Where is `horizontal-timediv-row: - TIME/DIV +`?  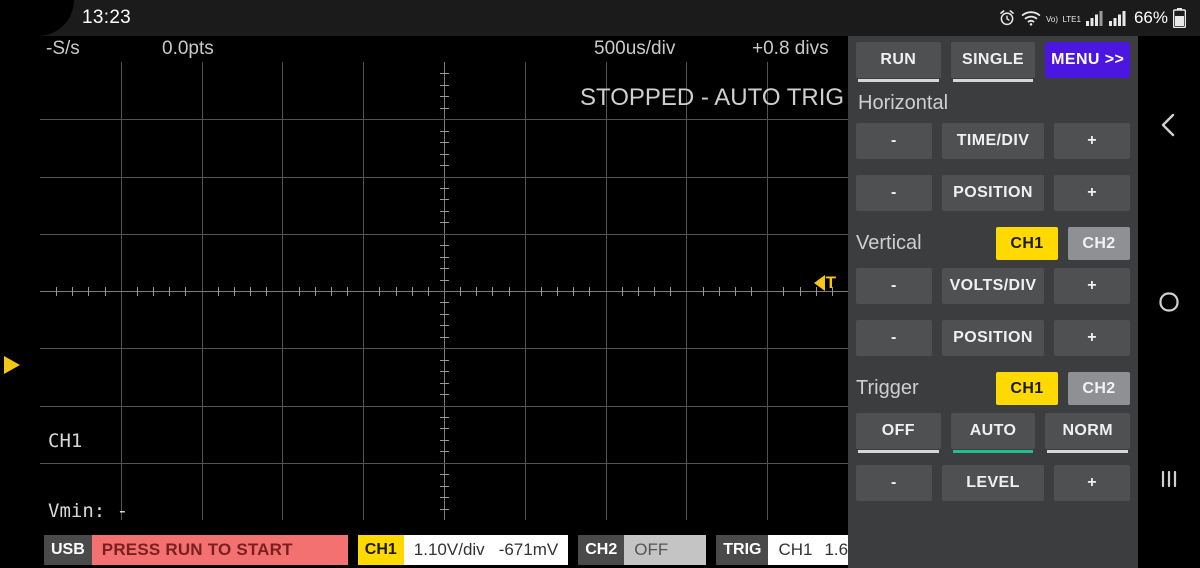
horizontal-timediv-row: - TIME/DIV + is located at coordinates (993, 141).